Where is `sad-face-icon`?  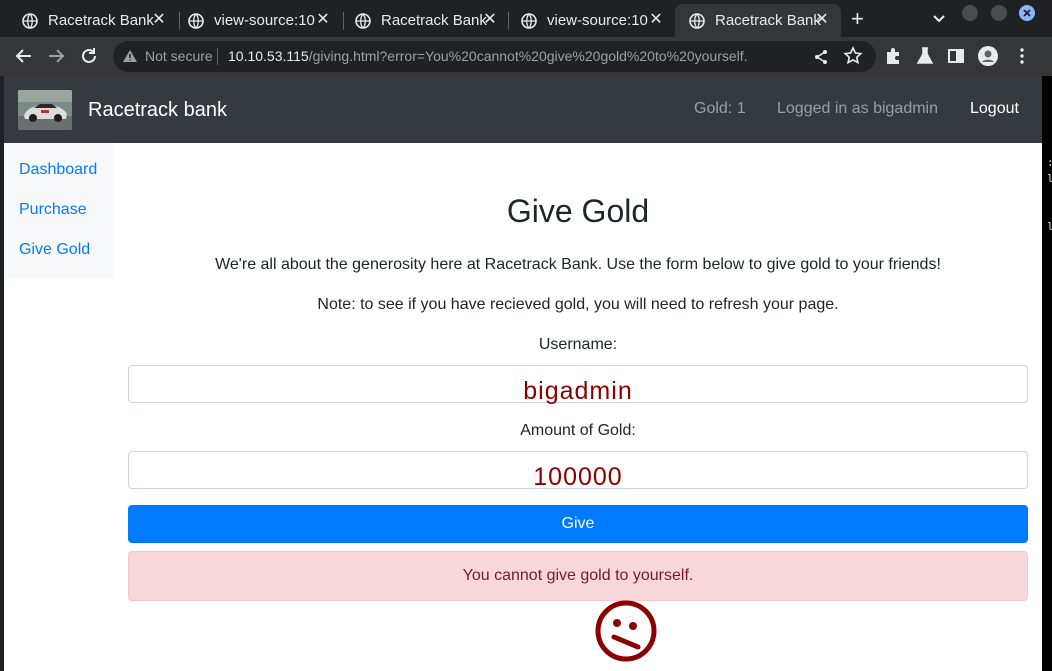
sad-face-icon is located at coordinates (626, 631).